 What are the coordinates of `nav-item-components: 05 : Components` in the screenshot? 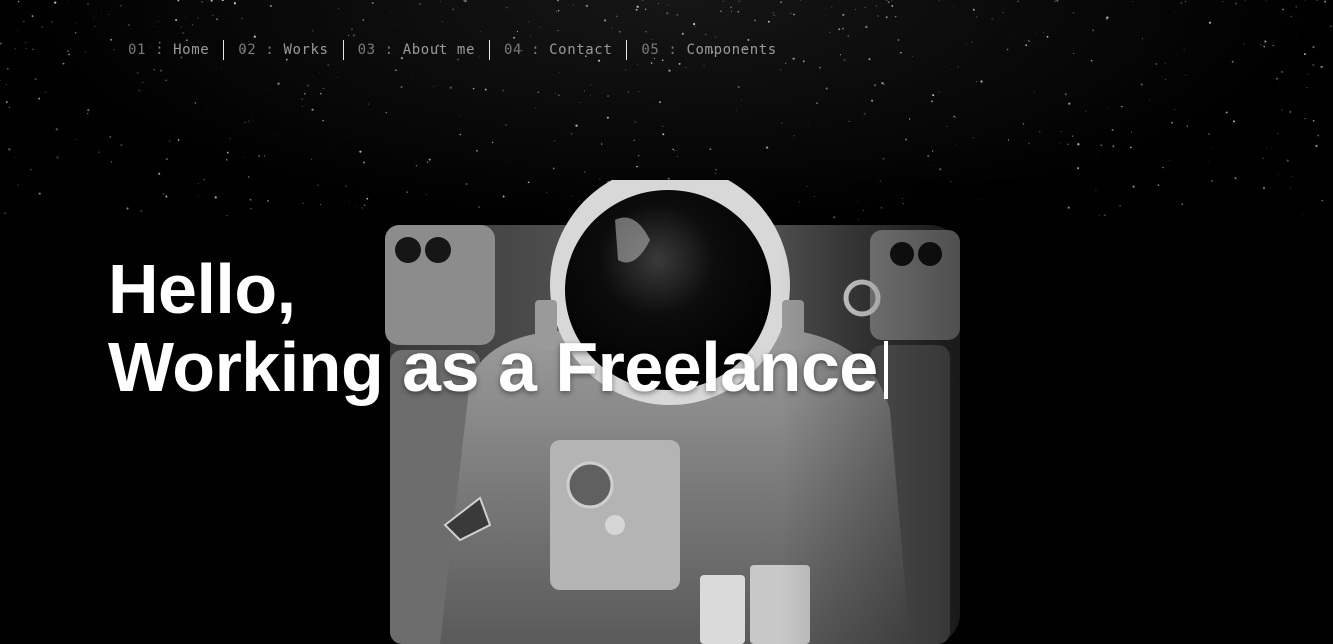 It's located at (708, 50).